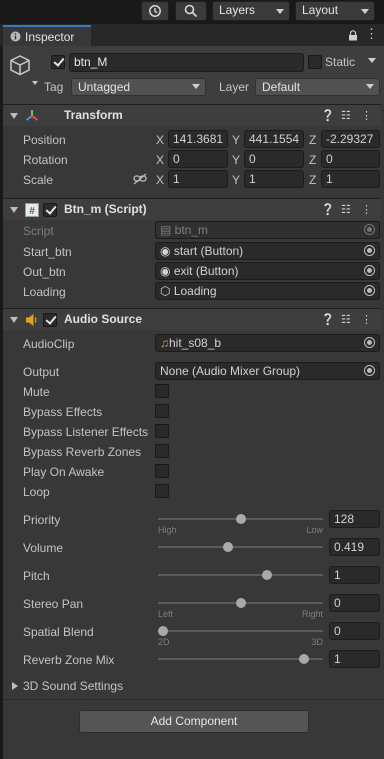 The width and height of the screenshot is (384, 759). What do you see at coordinates (41, 372) in the screenshot?
I see `output-label: Output` at bounding box center [41, 372].